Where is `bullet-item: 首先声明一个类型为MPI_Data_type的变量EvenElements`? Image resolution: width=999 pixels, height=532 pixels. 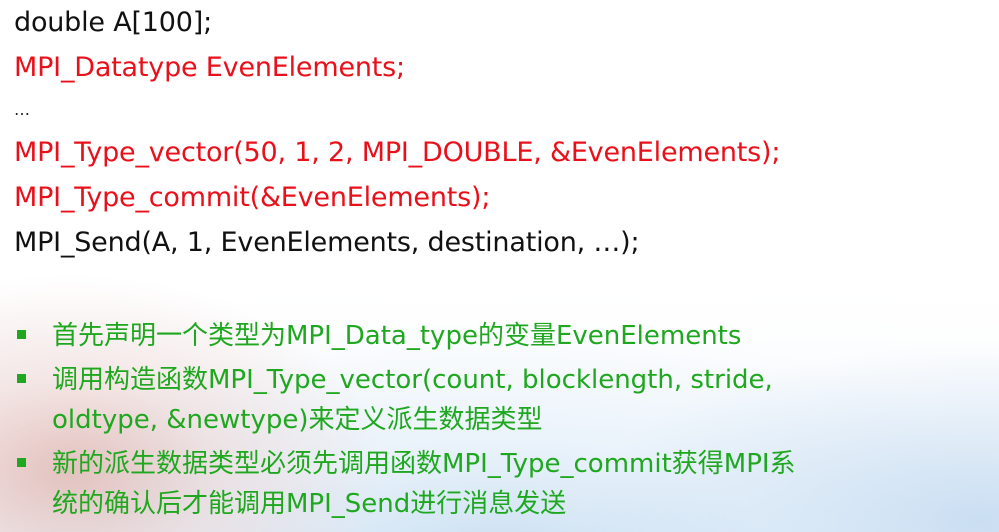 bullet-item: 首先声明一个类型为MPI_Data_type的变量EvenElements is located at coordinates (501, 336).